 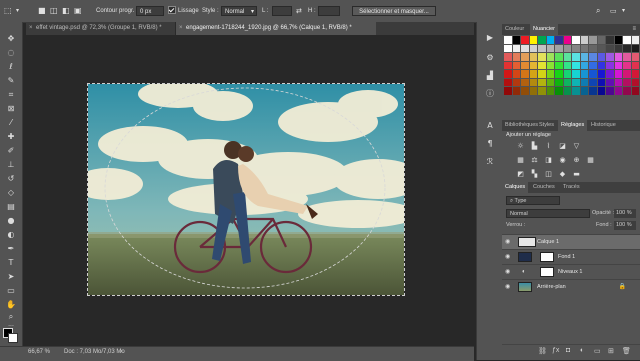 I want to click on tab-calques: Calques, so click(x=515, y=187).